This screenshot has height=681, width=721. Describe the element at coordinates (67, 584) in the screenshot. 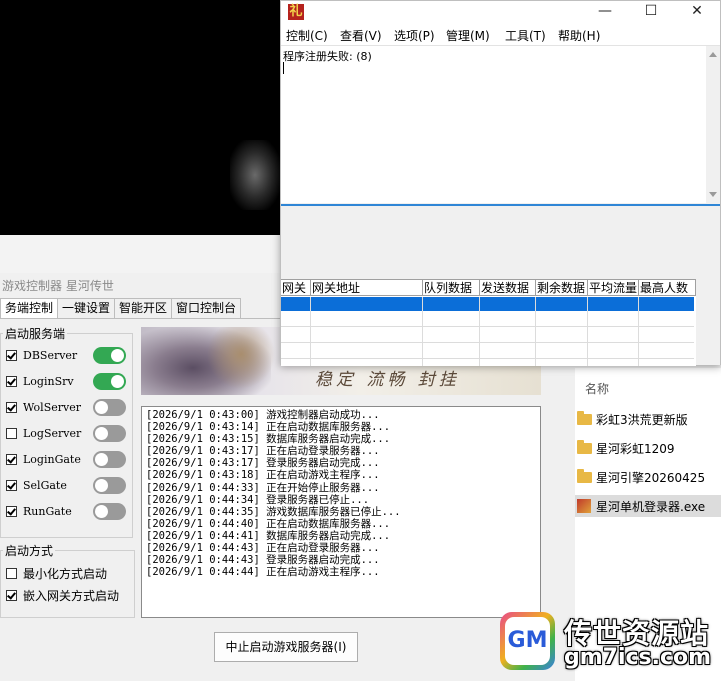

I see `start-mode-group` at that location.